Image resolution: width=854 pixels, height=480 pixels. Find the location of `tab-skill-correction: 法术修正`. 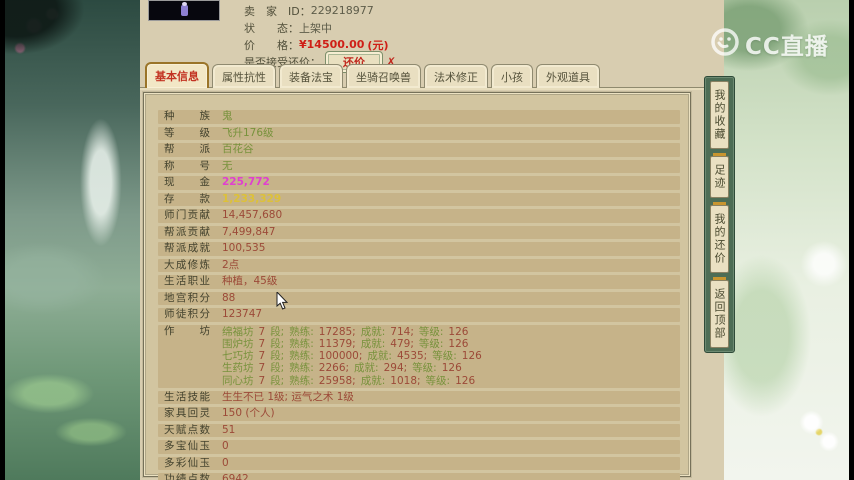

tab-skill-correction: 法术修正 is located at coordinates (456, 76).